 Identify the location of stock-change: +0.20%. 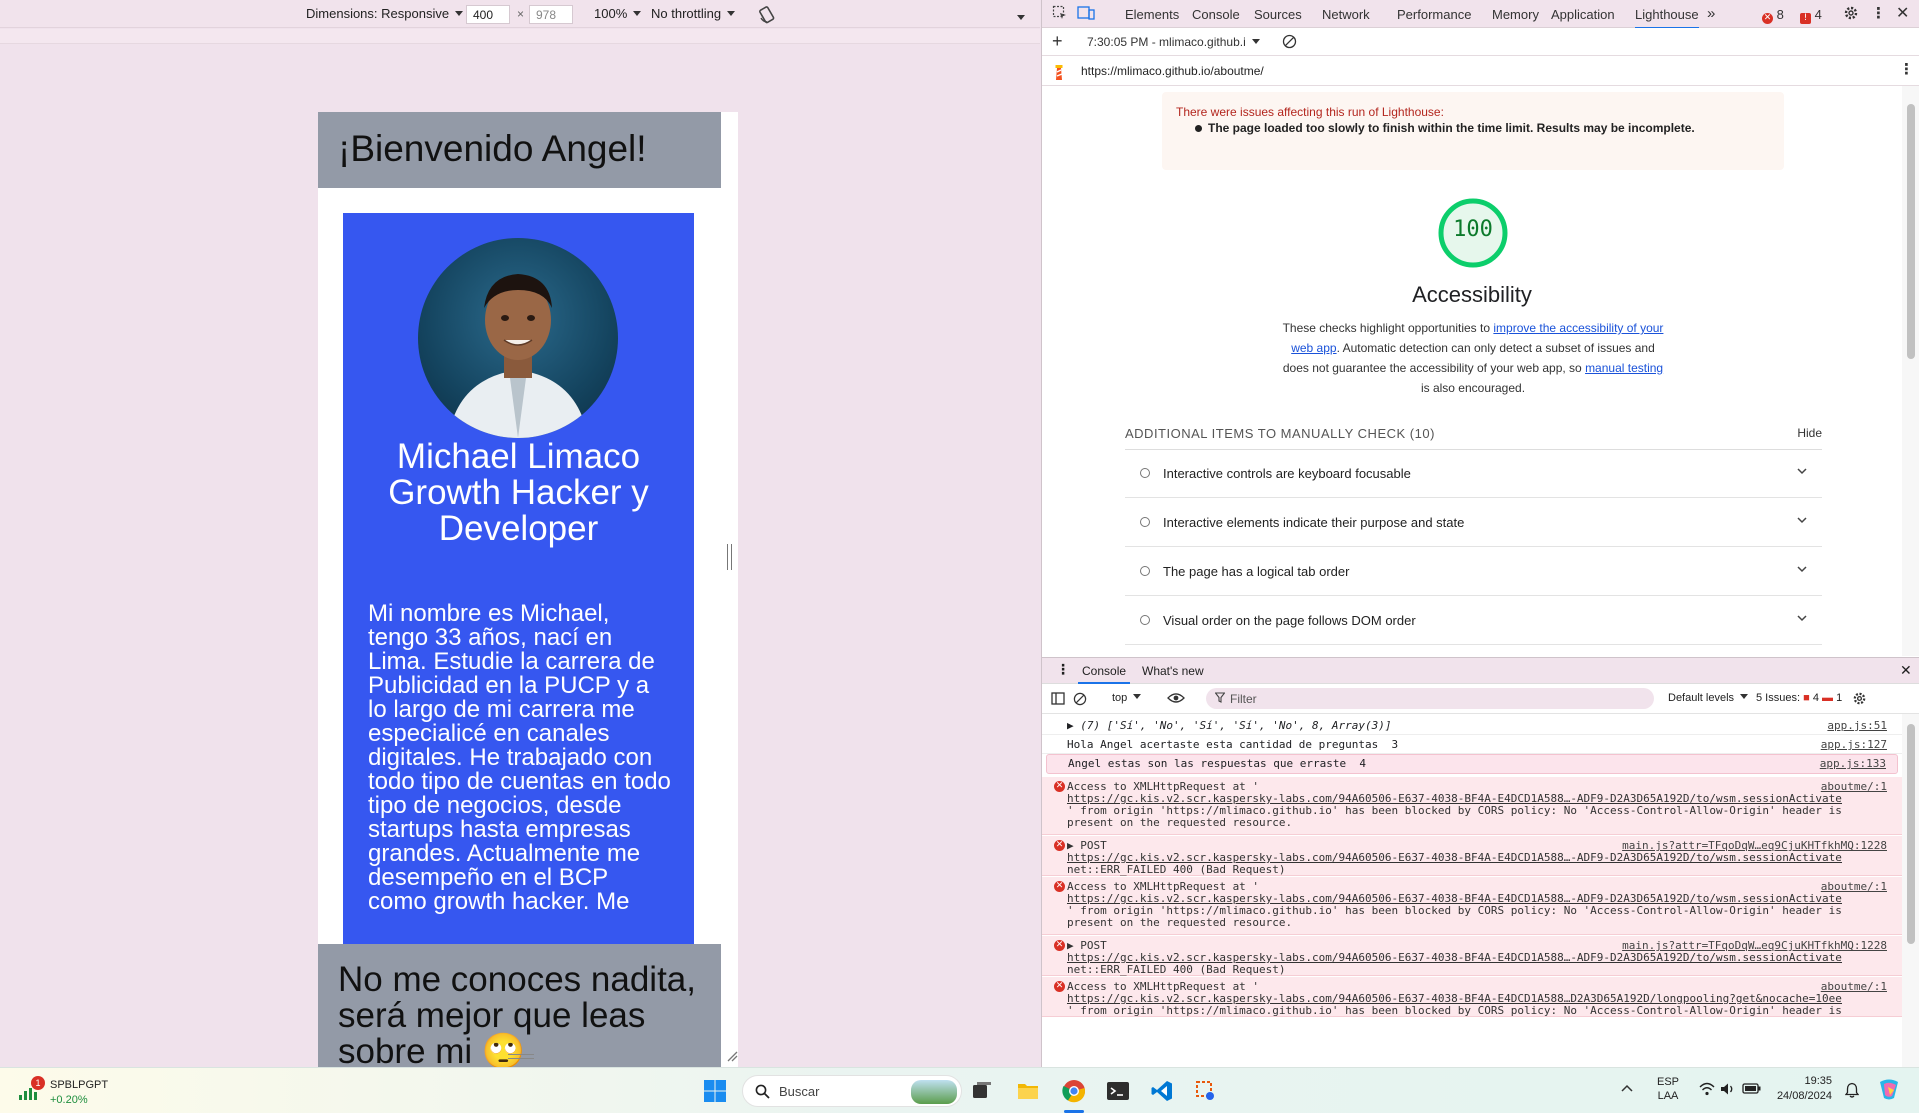
(69, 1100).